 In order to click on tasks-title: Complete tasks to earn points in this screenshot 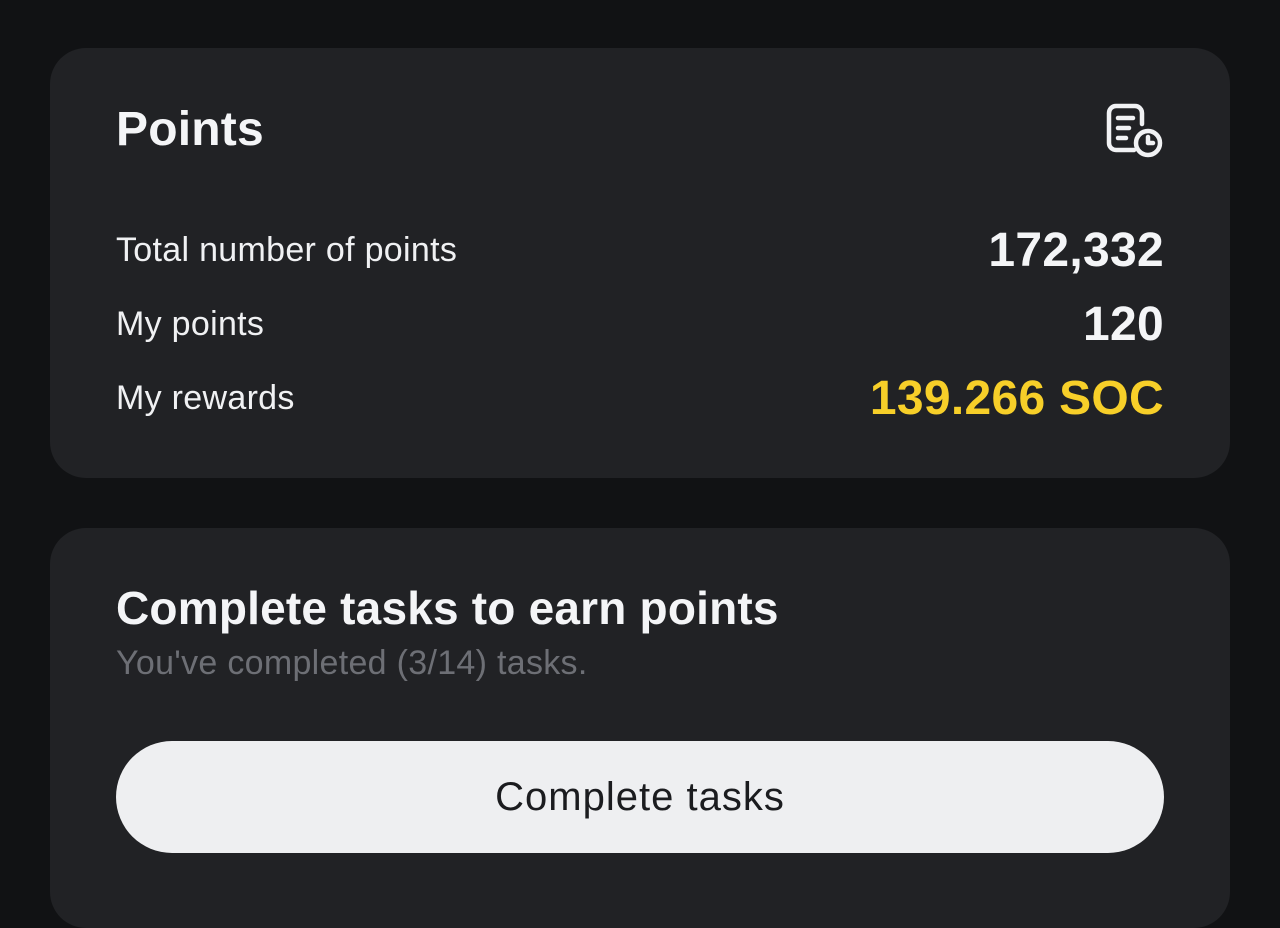, I will do `click(447, 608)`.